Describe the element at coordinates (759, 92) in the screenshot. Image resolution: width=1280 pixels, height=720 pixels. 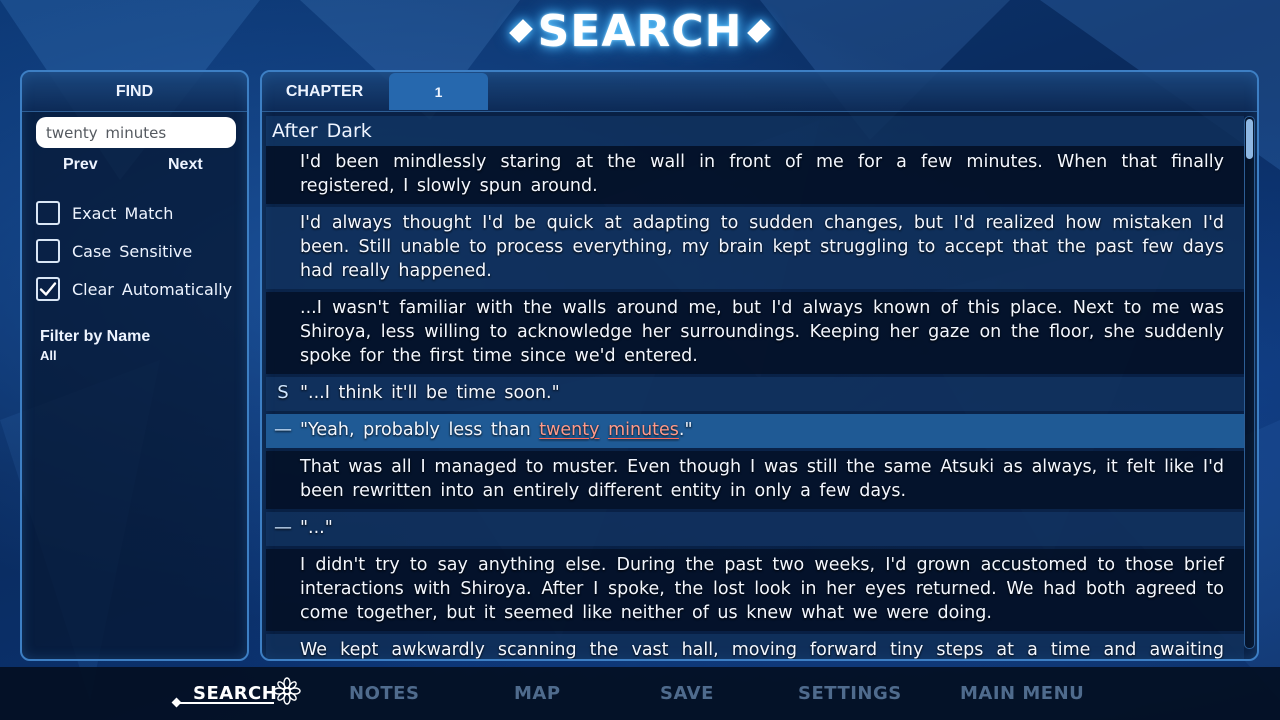
I see `chapter-tab-bar: CHAPTER 1` at that location.